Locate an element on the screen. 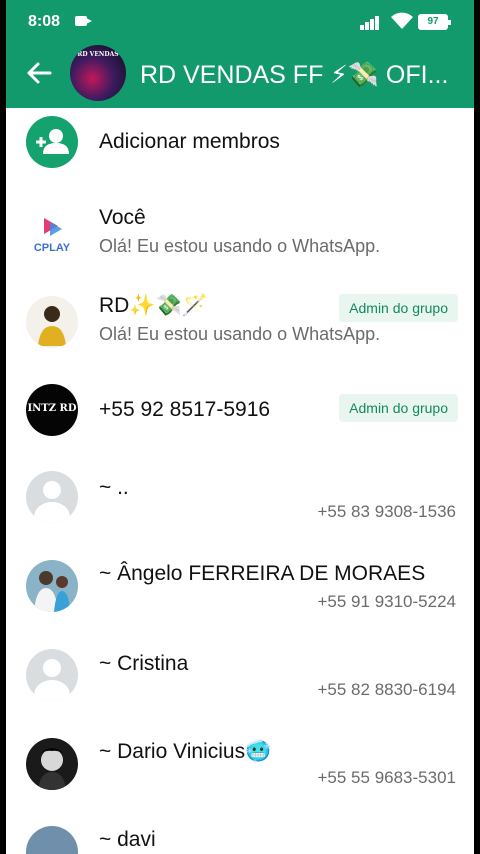 This screenshot has width=480, height=854. battery-icon: 97 is located at coordinates (434, 22).